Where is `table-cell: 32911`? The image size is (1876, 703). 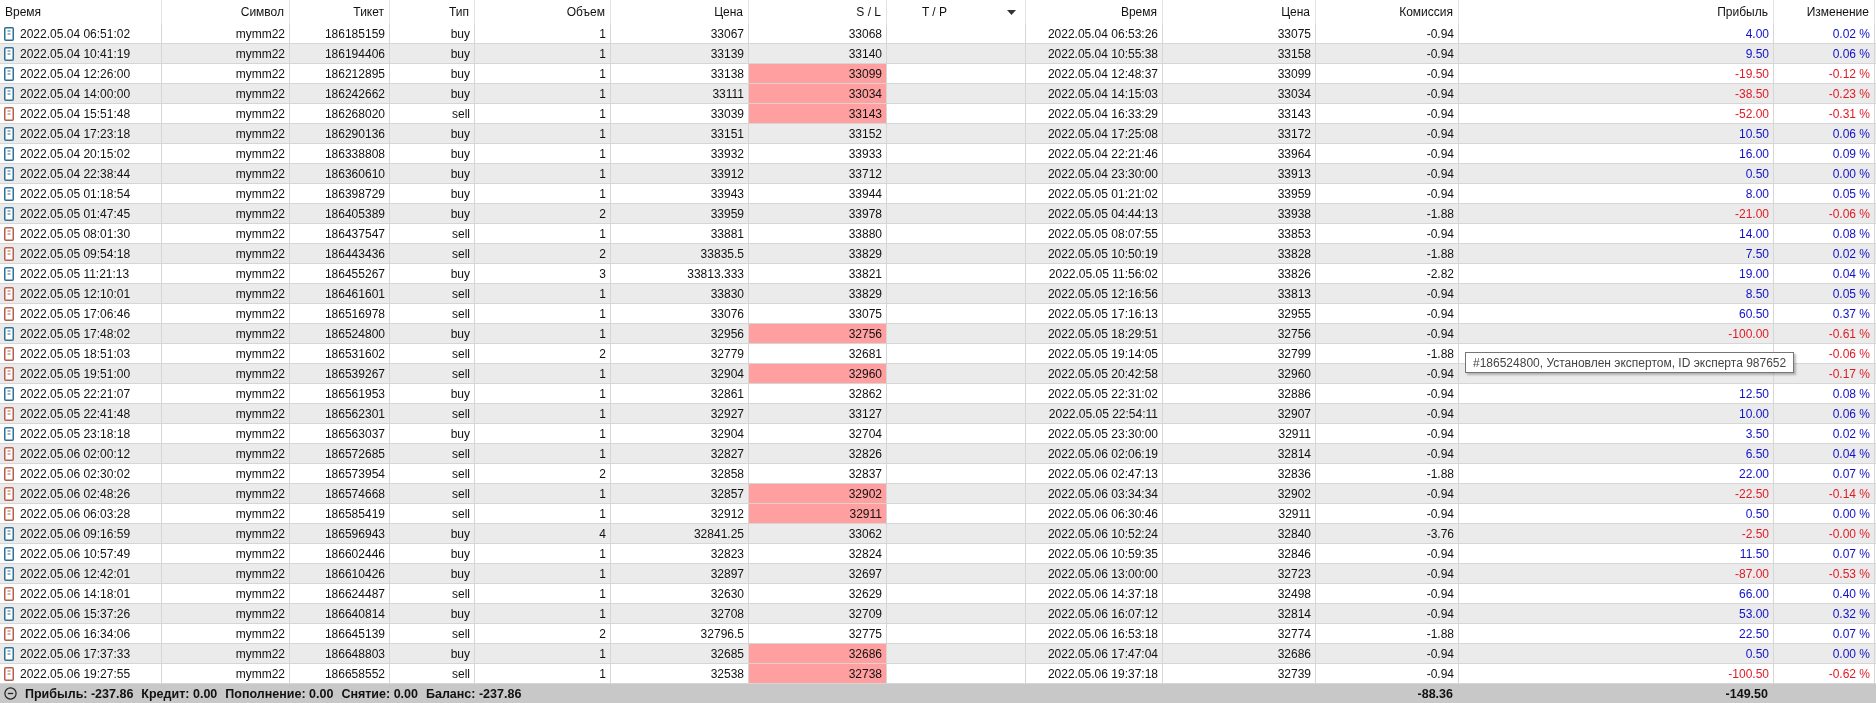
table-cell: 32911 is located at coordinates (1239, 433).